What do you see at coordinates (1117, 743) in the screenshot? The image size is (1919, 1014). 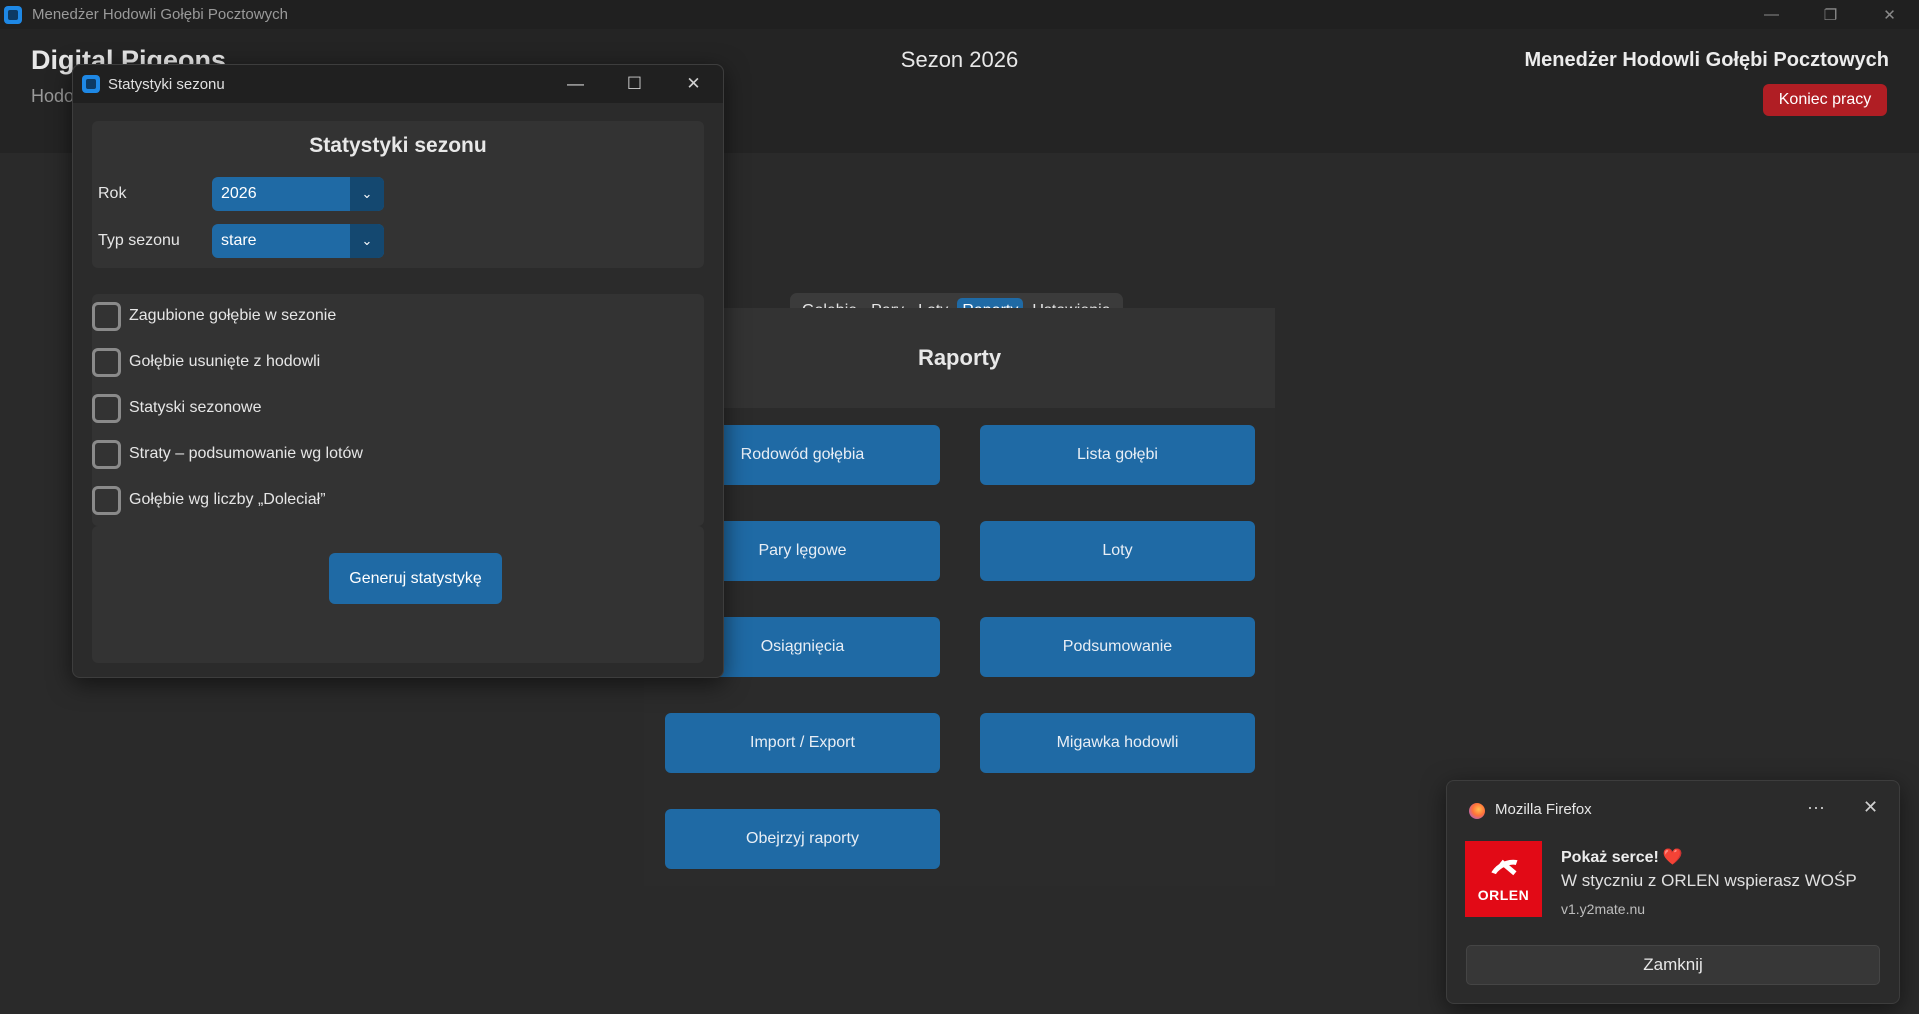 I see `report-snapshot-button: Migawka hodowli` at bounding box center [1117, 743].